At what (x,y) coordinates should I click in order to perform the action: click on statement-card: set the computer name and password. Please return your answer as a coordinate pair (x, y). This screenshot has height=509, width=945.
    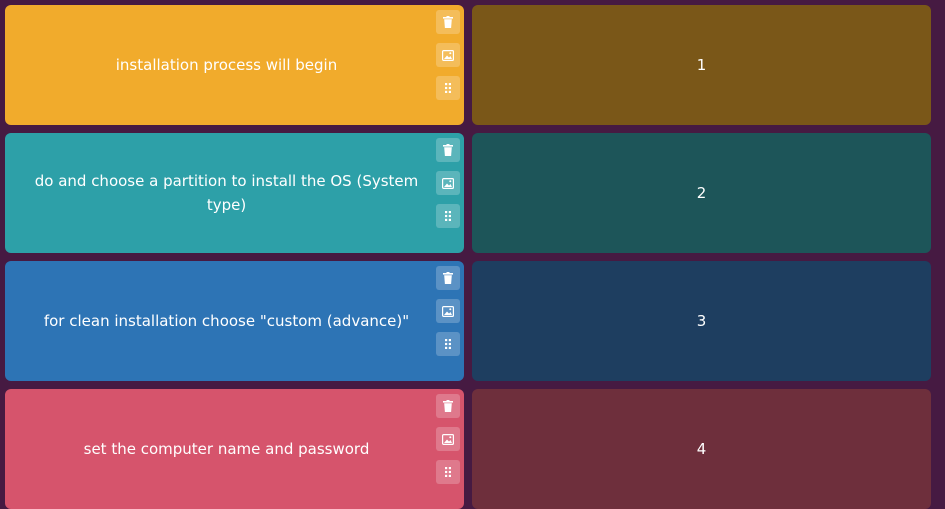
    Looking at the image, I should click on (234, 449).